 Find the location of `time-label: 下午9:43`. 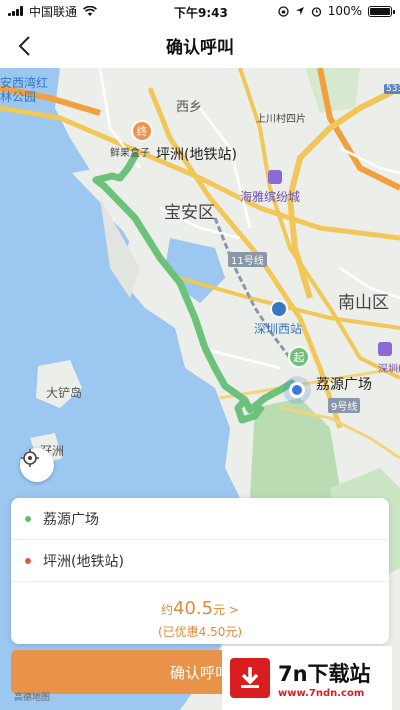

time-label: 下午9:43 is located at coordinates (201, 13).